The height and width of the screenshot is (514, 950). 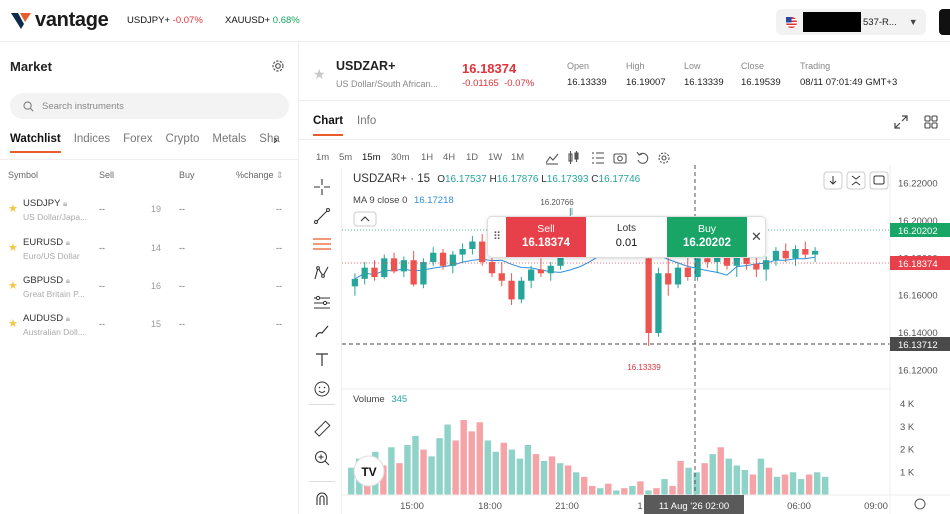 I want to click on favorite-star-icon: ★, so click(x=319, y=74).